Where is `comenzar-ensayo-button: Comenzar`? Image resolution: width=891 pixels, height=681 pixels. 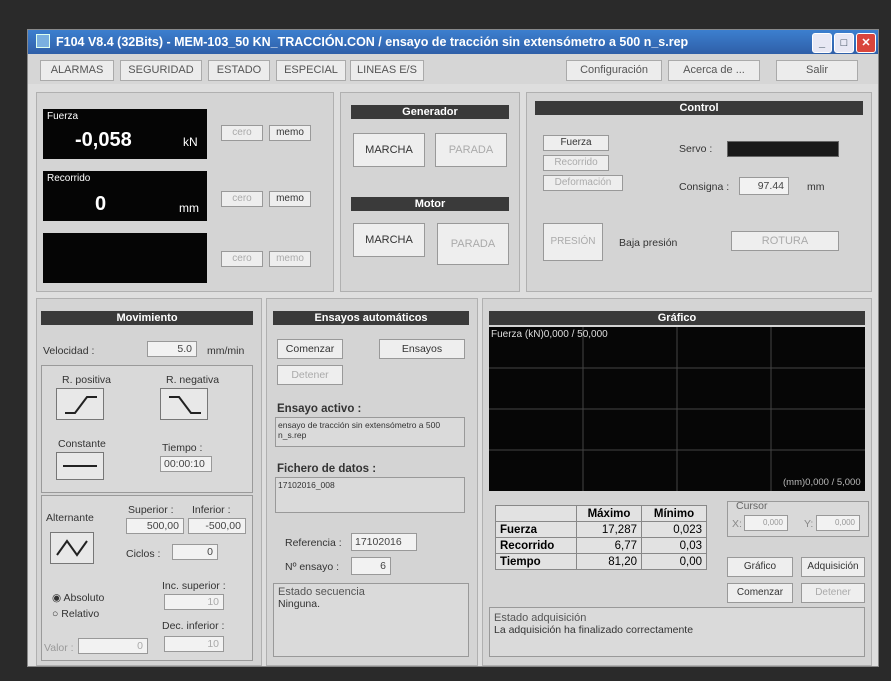
comenzar-ensayo-button: Comenzar is located at coordinates (310, 349).